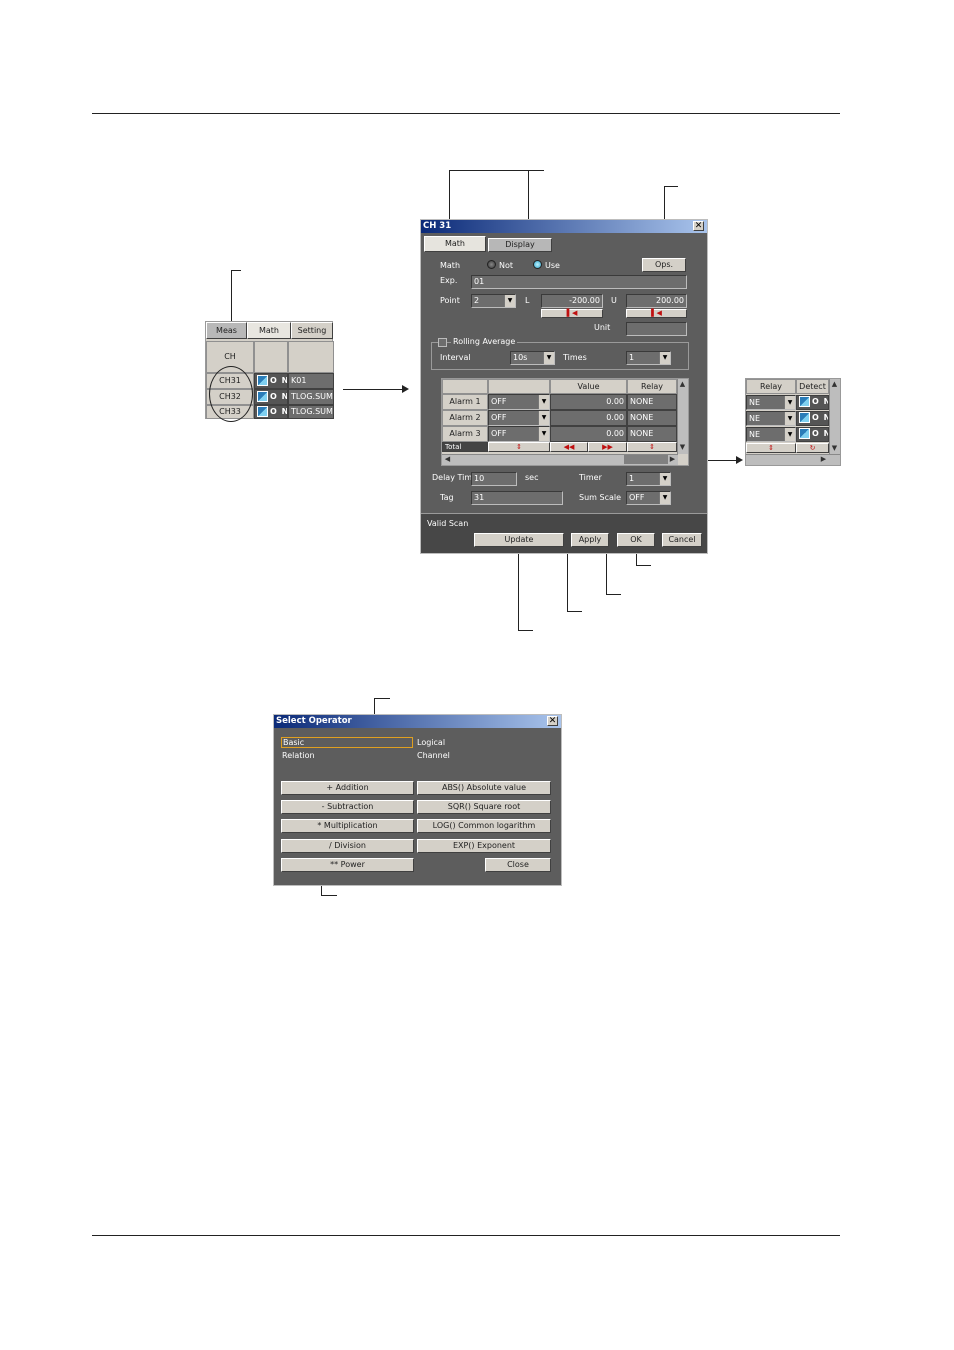 Image resolution: width=954 pixels, height=1350 pixels. Describe the element at coordinates (298, 755) in the screenshot. I see `category-relation: Relation` at that location.